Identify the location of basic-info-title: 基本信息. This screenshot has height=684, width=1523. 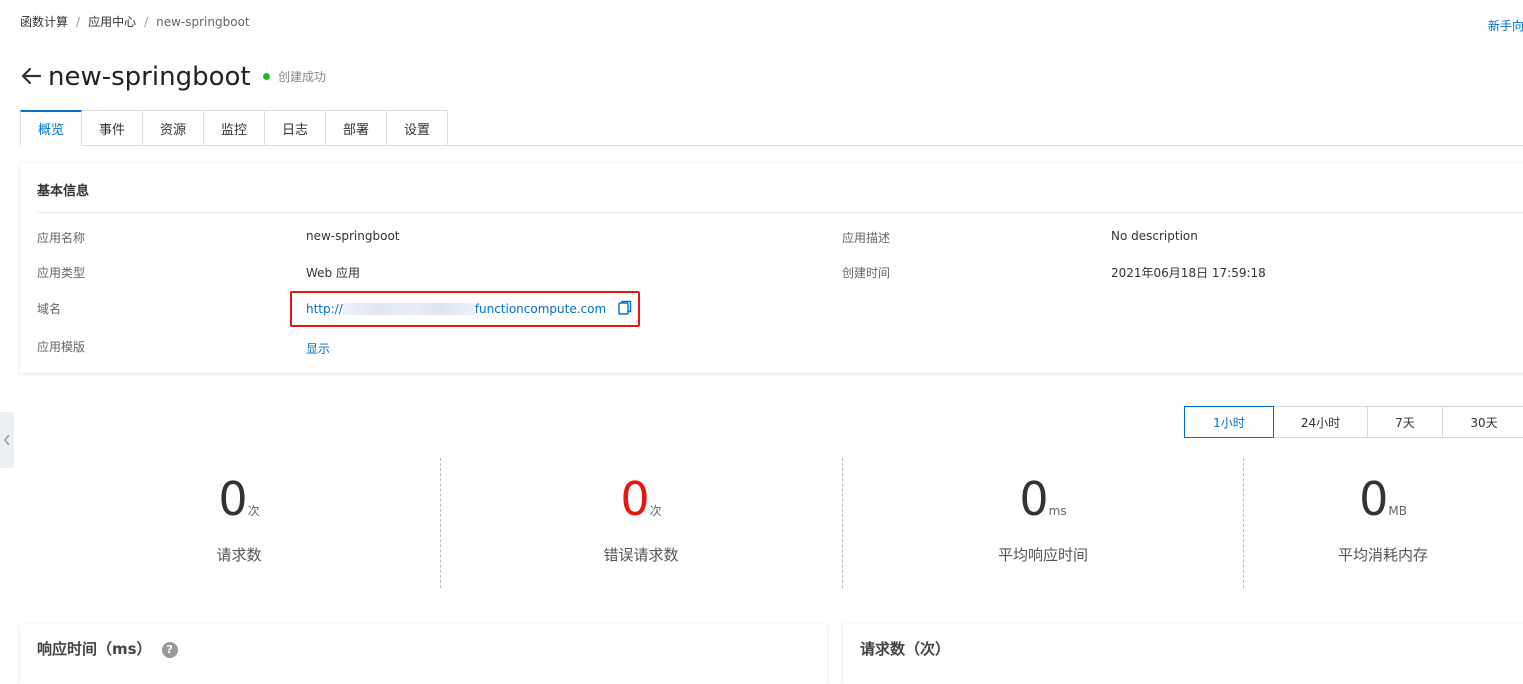
(63, 191).